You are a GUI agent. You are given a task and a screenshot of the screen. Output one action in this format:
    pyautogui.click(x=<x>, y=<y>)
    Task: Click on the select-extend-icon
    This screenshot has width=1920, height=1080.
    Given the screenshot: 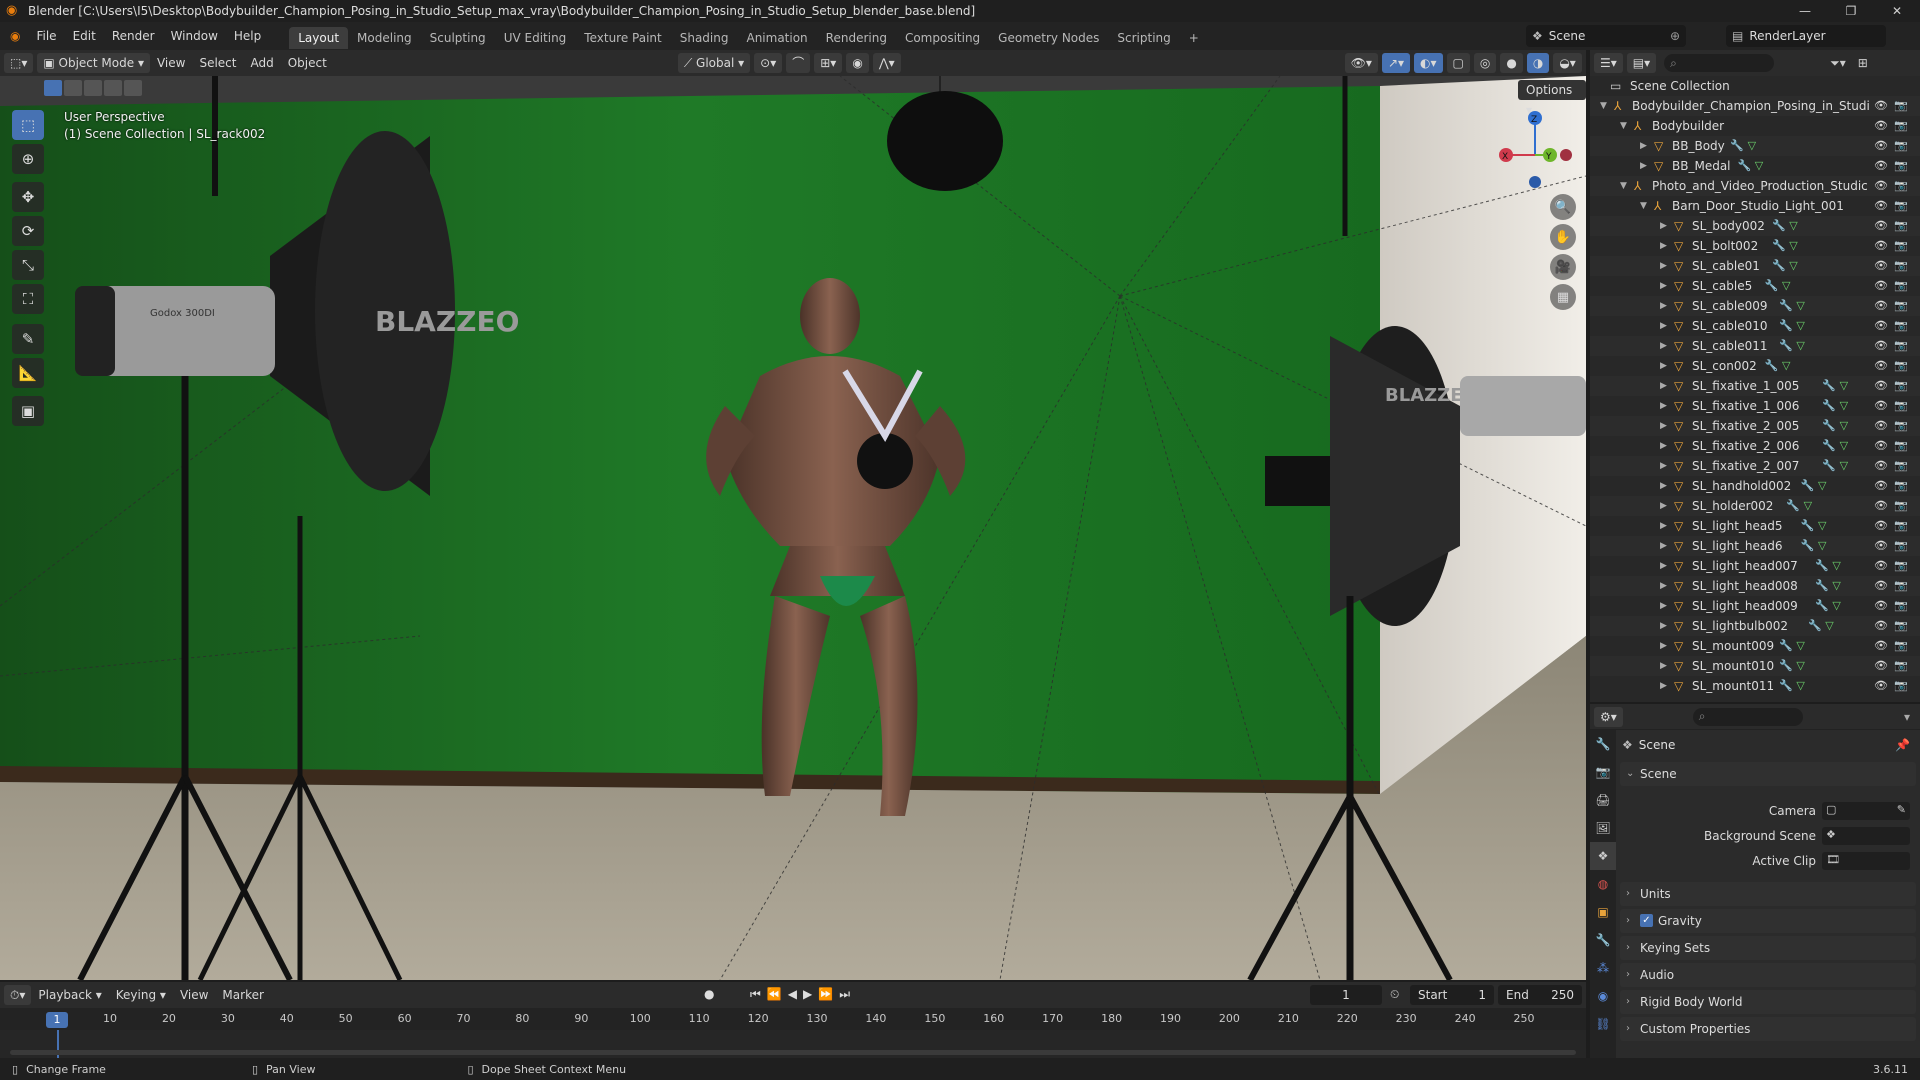 What is the action you would take?
    pyautogui.click(x=73, y=88)
    